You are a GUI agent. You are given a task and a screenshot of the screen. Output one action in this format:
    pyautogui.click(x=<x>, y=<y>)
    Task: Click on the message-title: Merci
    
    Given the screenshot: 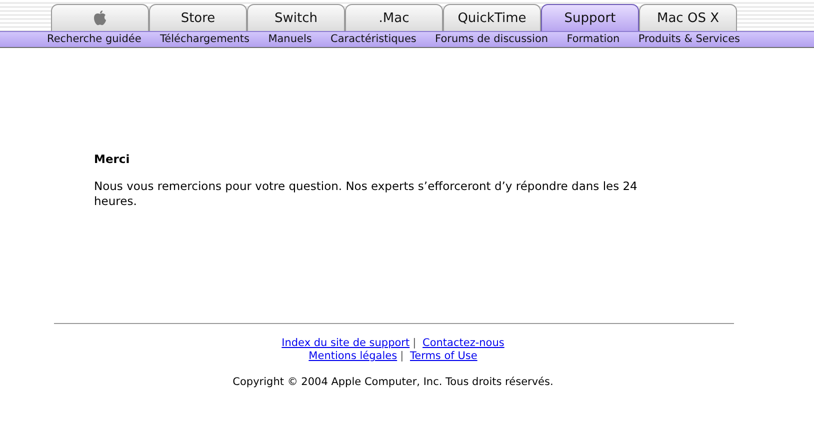 What is the action you would take?
    pyautogui.click(x=112, y=159)
    